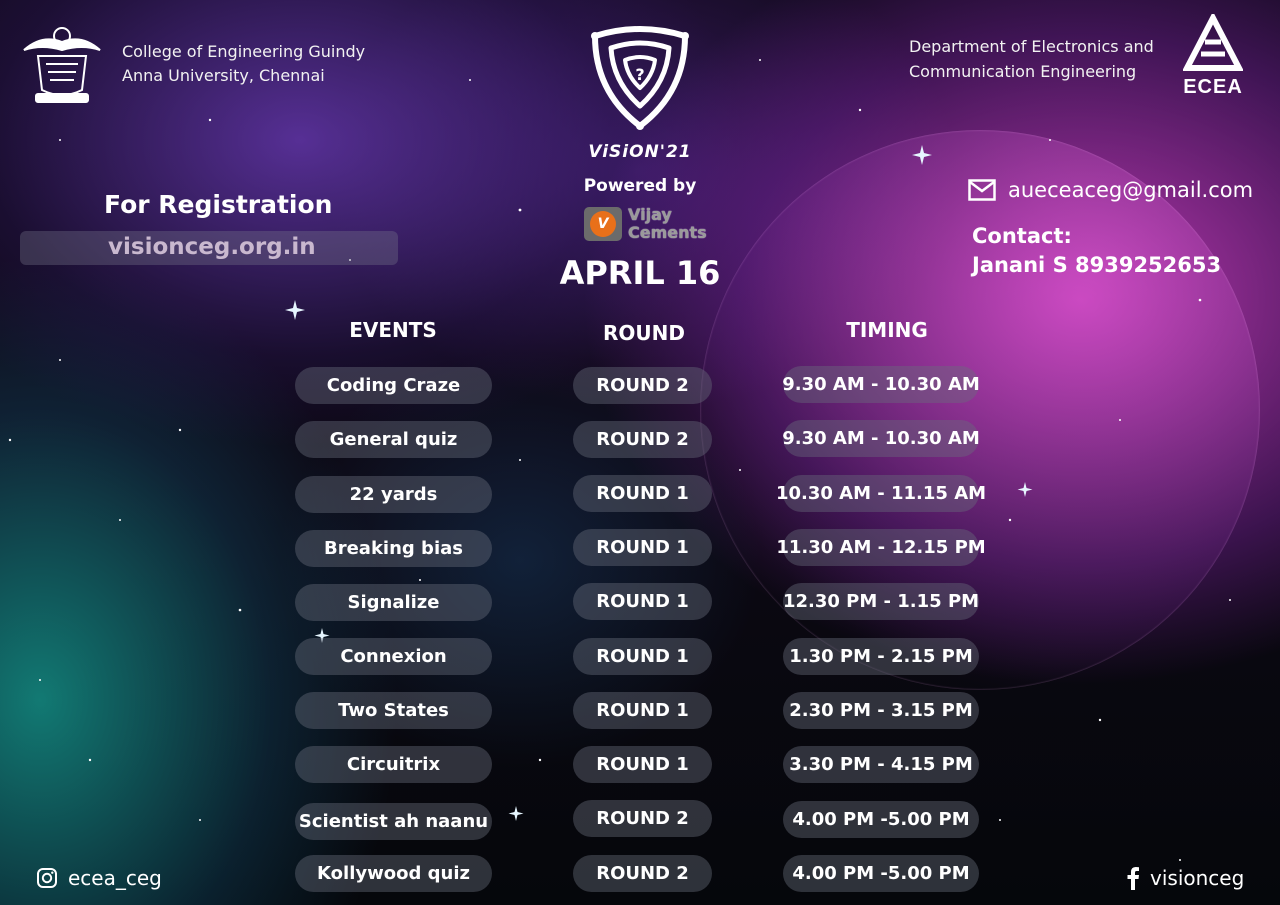  What do you see at coordinates (393, 710) in the screenshot?
I see `event-name-pill: Two States` at bounding box center [393, 710].